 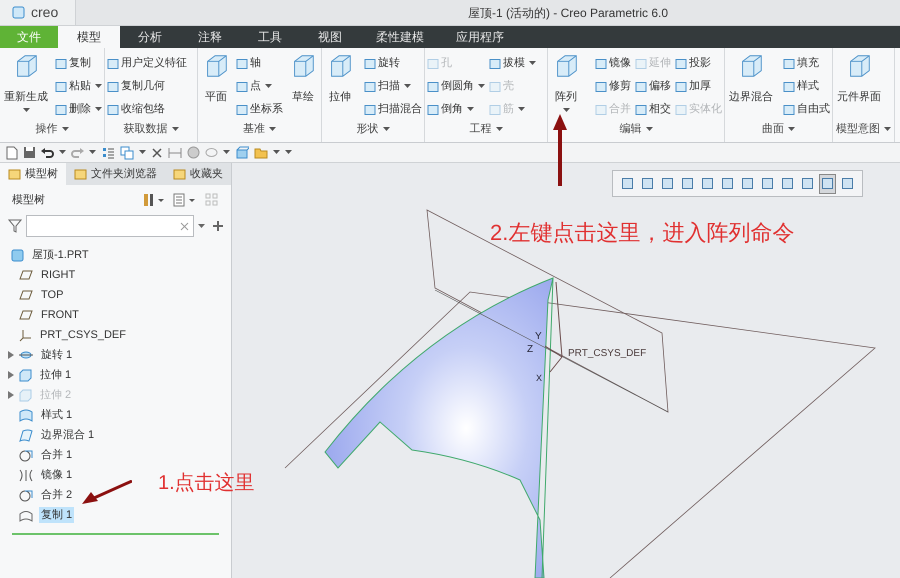 I want to click on tree-item: 合并 2, so click(x=37, y=495).